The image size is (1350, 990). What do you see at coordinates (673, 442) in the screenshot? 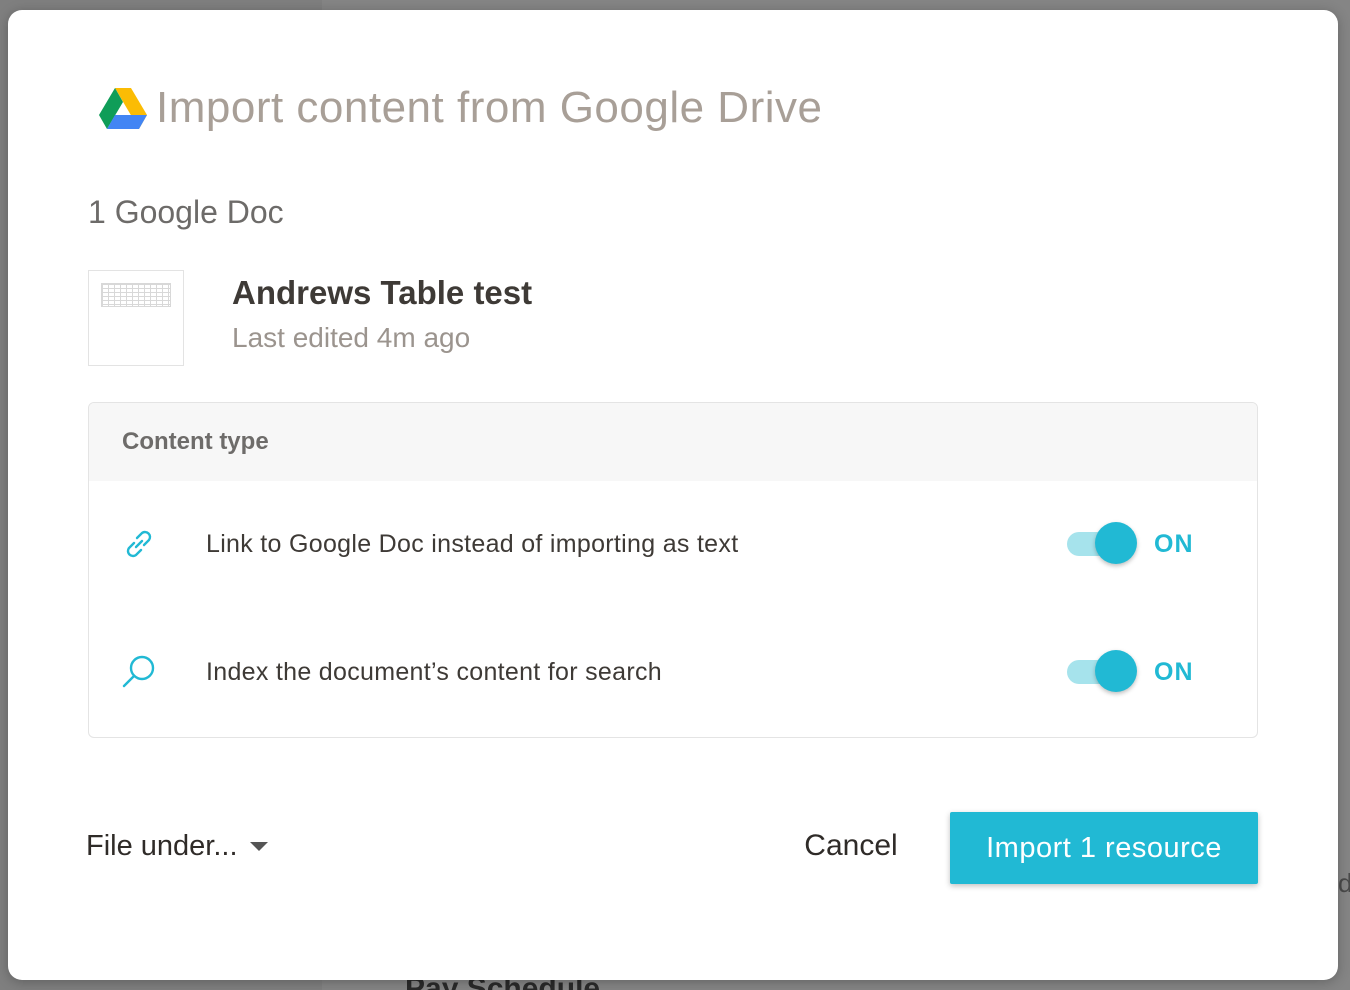
I see `content-type-header: Content type` at bounding box center [673, 442].